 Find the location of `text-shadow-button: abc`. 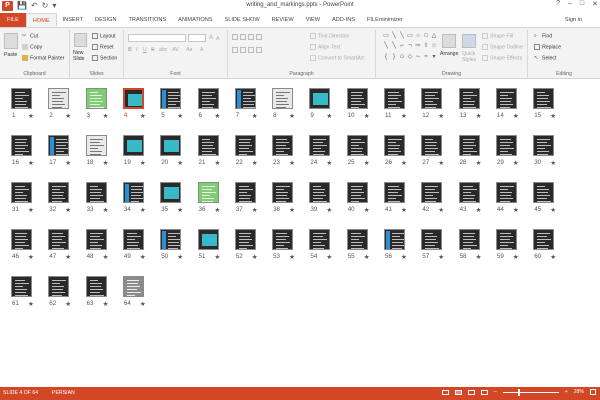

text-shadow-button: abc is located at coordinates (163, 50).